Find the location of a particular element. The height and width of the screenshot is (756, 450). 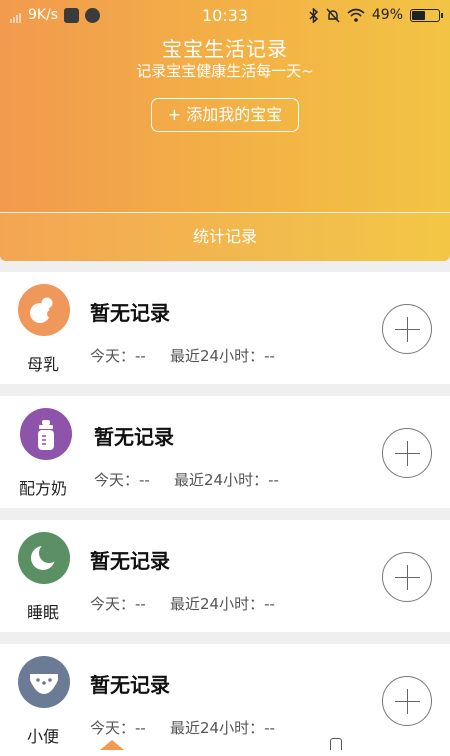

category-label: 睡眠 is located at coordinates (42, 612).